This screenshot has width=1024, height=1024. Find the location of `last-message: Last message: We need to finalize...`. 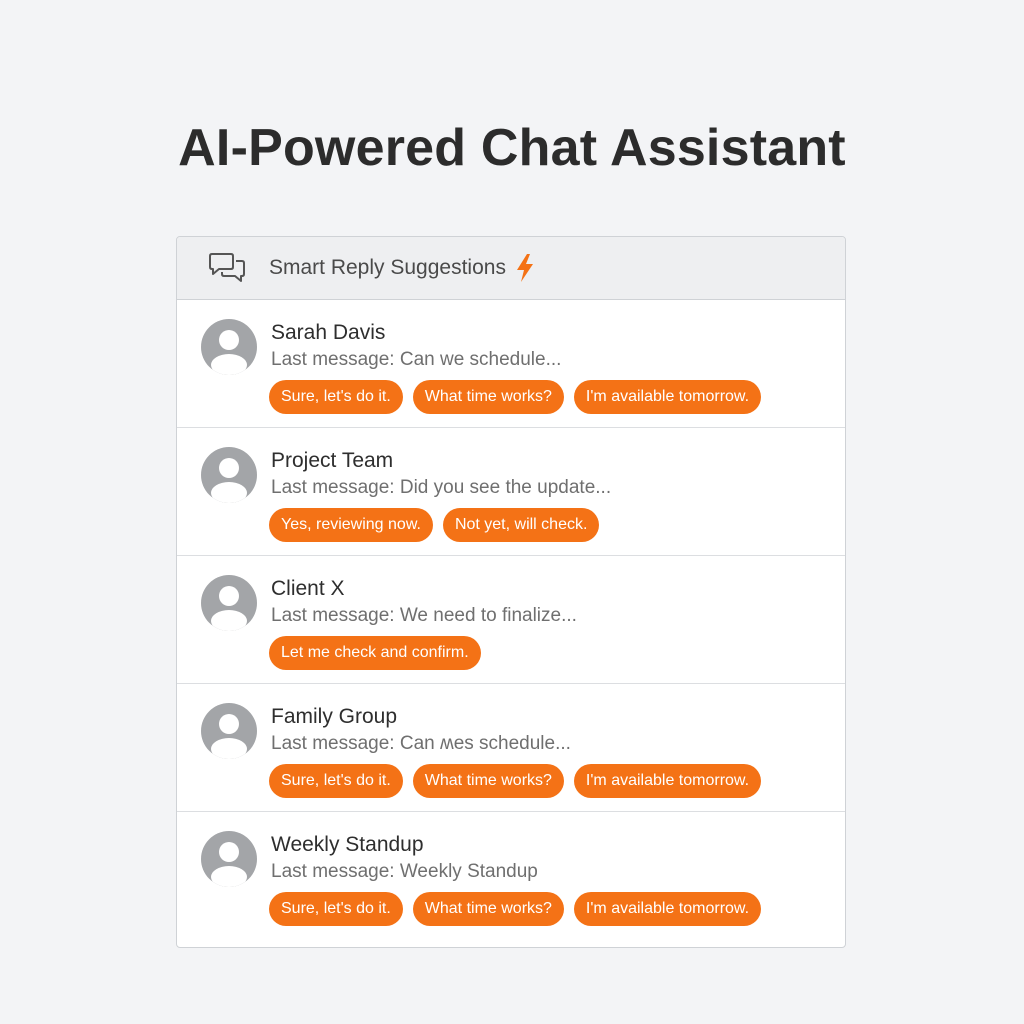

last-message: Last message: We need to finalize... is located at coordinates (424, 615).